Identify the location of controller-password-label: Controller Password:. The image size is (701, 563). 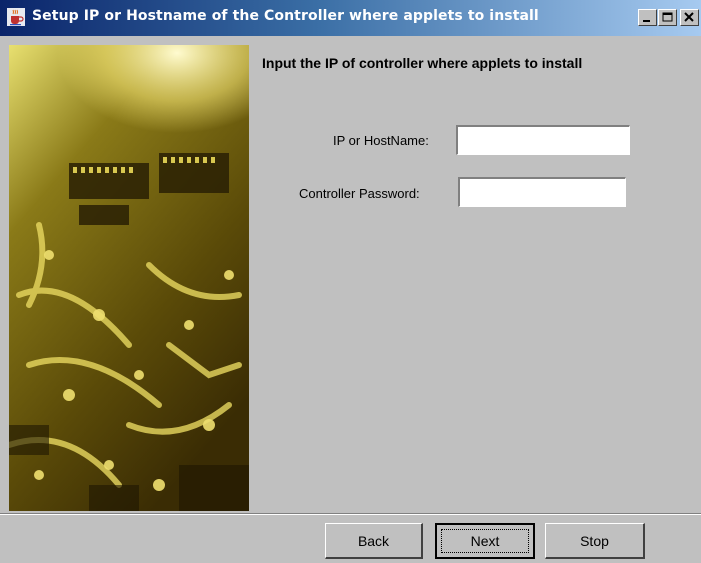
(359, 193).